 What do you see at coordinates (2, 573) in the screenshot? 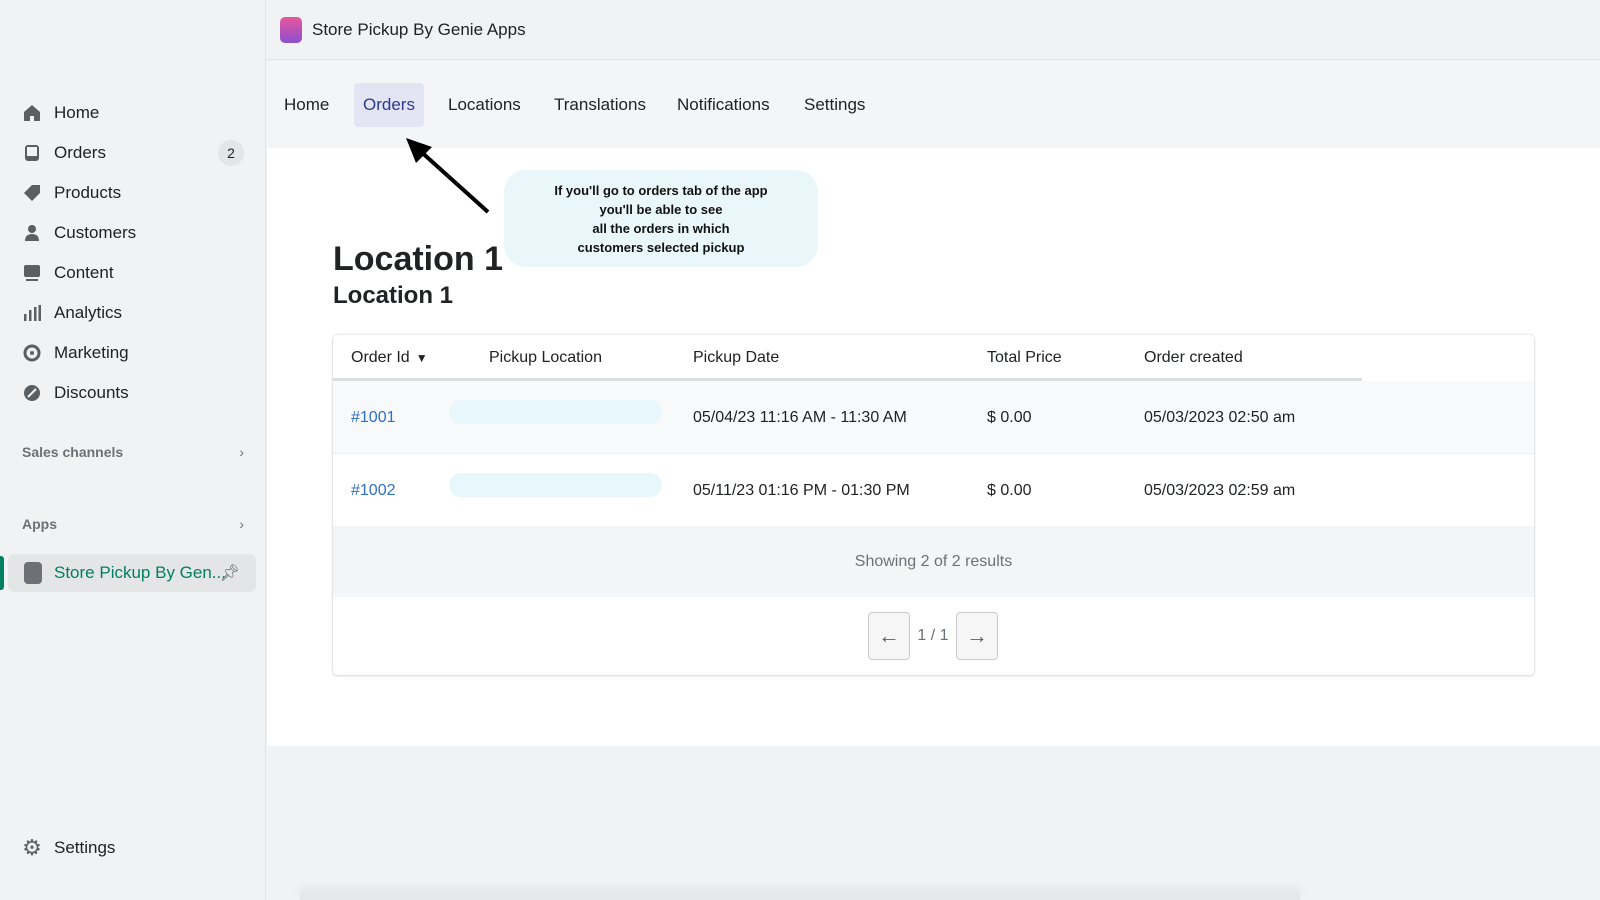
I see `active-indicator` at bounding box center [2, 573].